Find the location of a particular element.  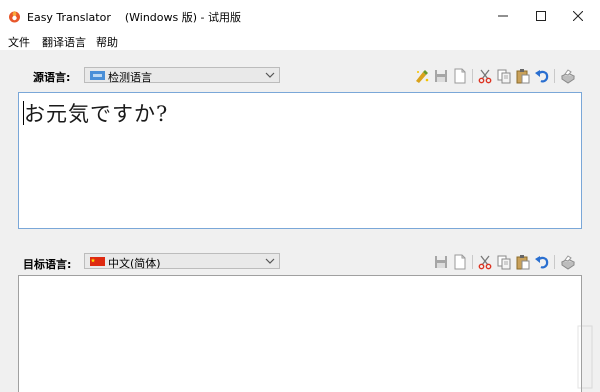

source-toolbar is located at coordinates (499, 77).